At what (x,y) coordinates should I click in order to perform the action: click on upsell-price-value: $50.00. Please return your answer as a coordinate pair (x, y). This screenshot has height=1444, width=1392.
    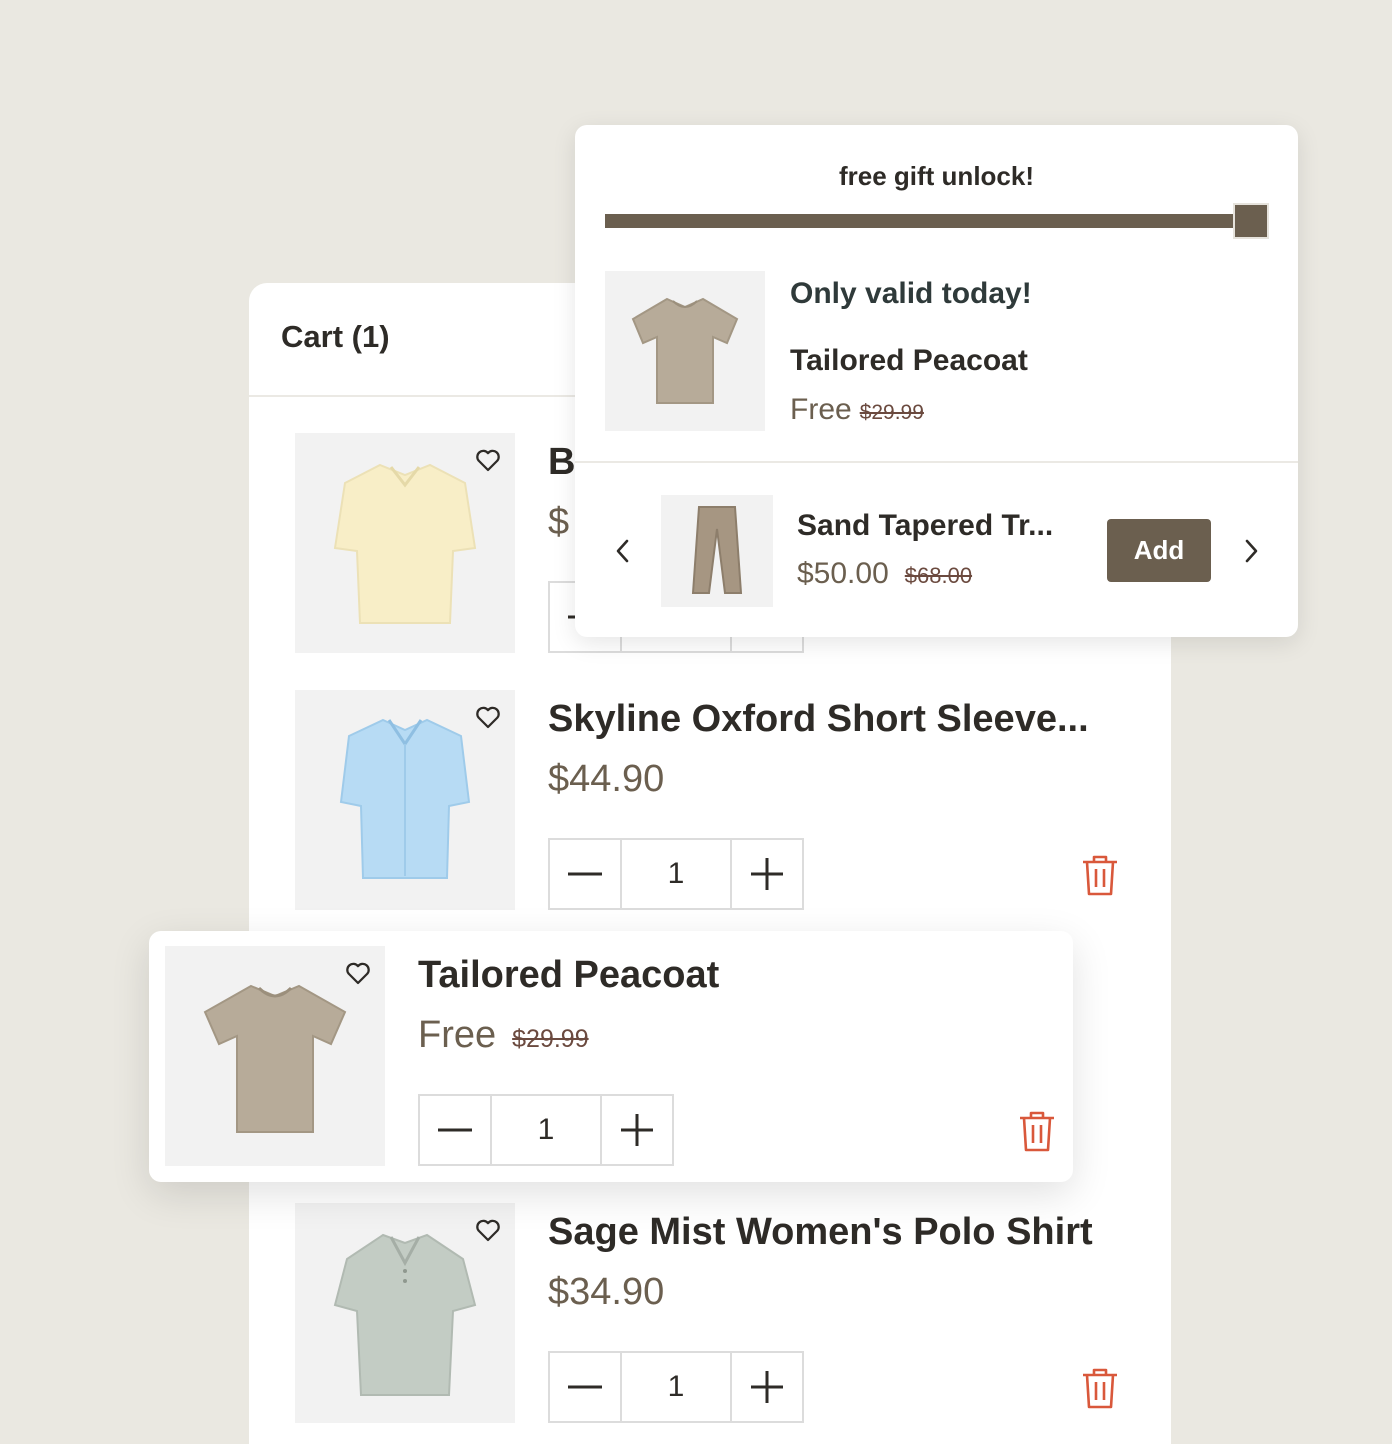
    Looking at the image, I should click on (843, 573).